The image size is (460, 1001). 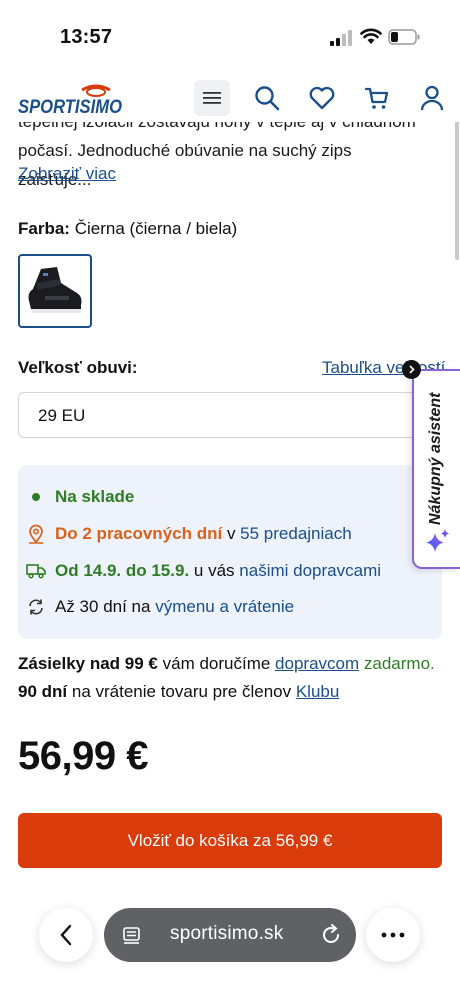 I want to click on in-stock-text: Na sklade, so click(x=95, y=496).